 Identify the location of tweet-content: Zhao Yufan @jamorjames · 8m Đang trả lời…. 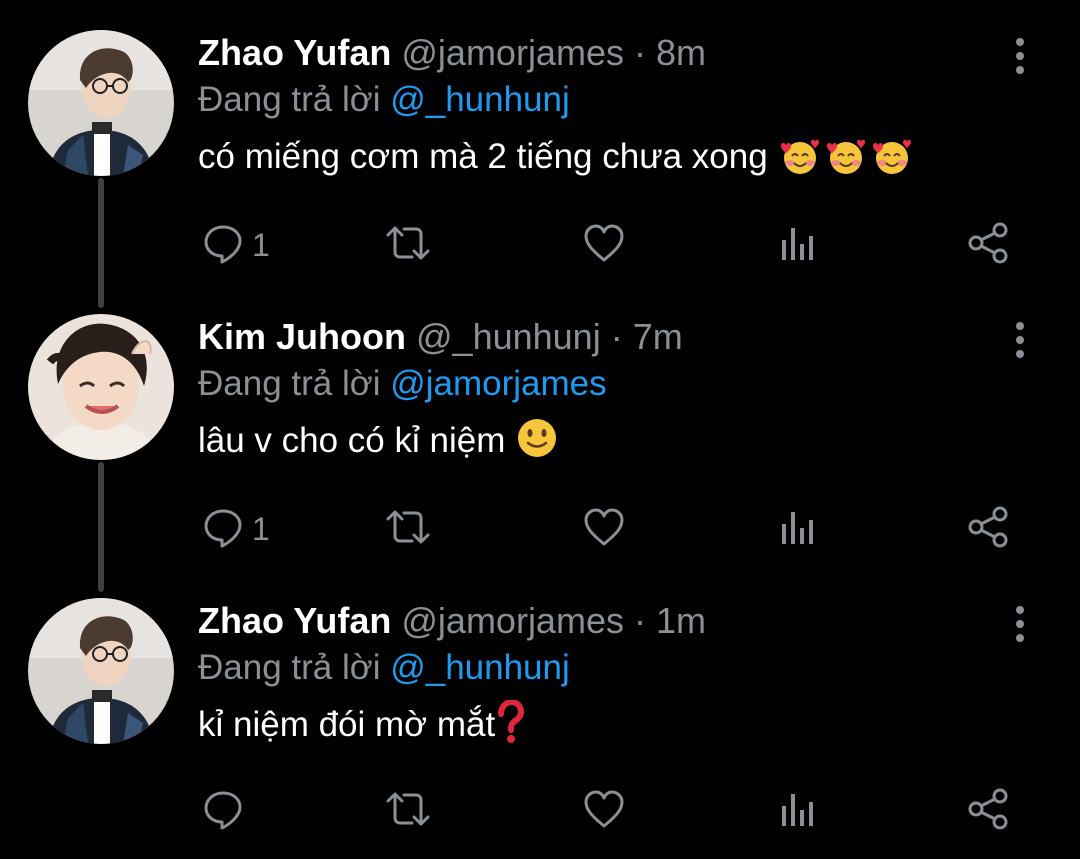
(609, 111).